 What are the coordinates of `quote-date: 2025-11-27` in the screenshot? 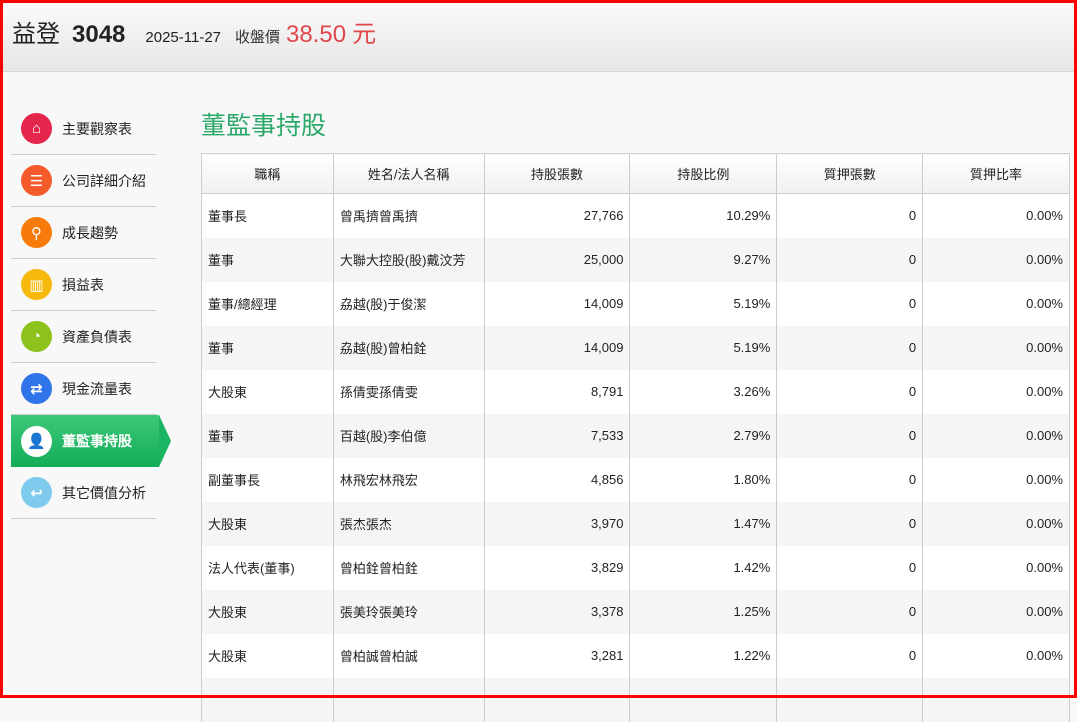 It's located at (183, 37).